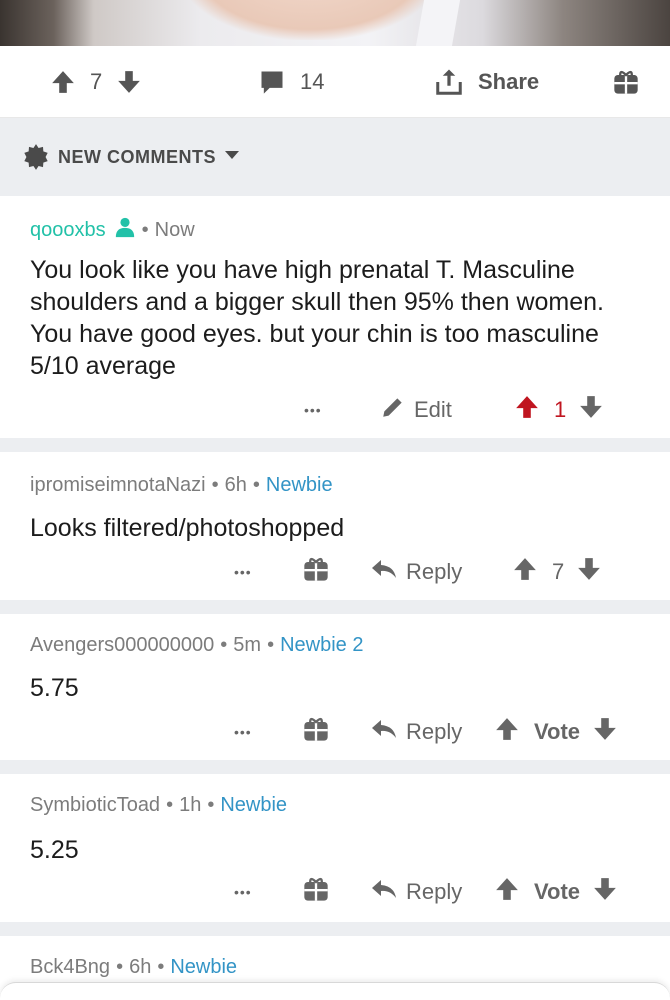 This screenshot has height=1000, width=670. What do you see at coordinates (310, 20) in the screenshot?
I see `post-image-detail` at bounding box center [310, 20].